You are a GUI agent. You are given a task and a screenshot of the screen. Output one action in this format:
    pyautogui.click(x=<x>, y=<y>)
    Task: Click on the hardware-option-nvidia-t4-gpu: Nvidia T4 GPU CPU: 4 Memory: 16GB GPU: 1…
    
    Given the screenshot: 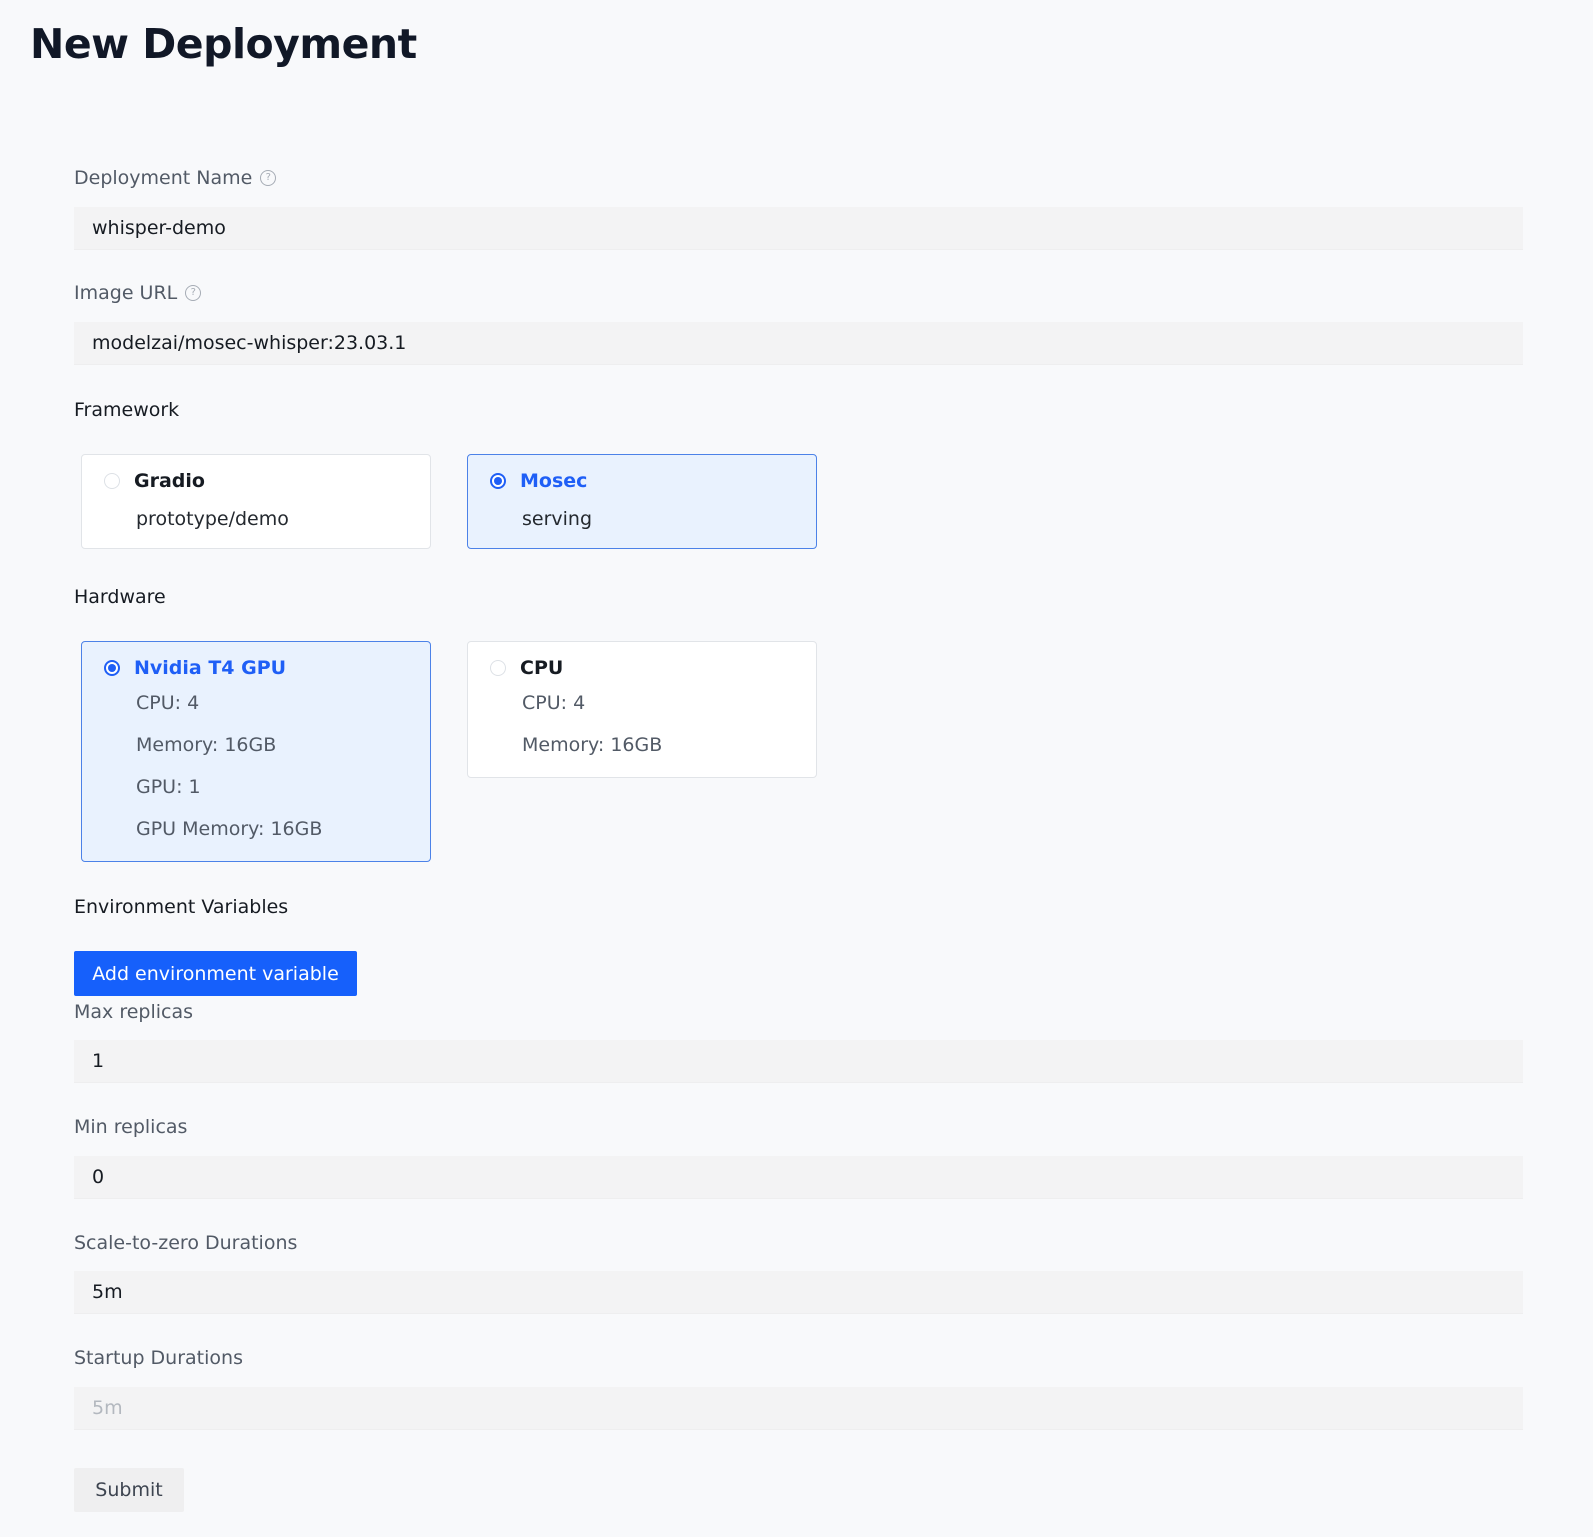 What is the action you would take?
    pyautogui.click(x=256, y=751)
    